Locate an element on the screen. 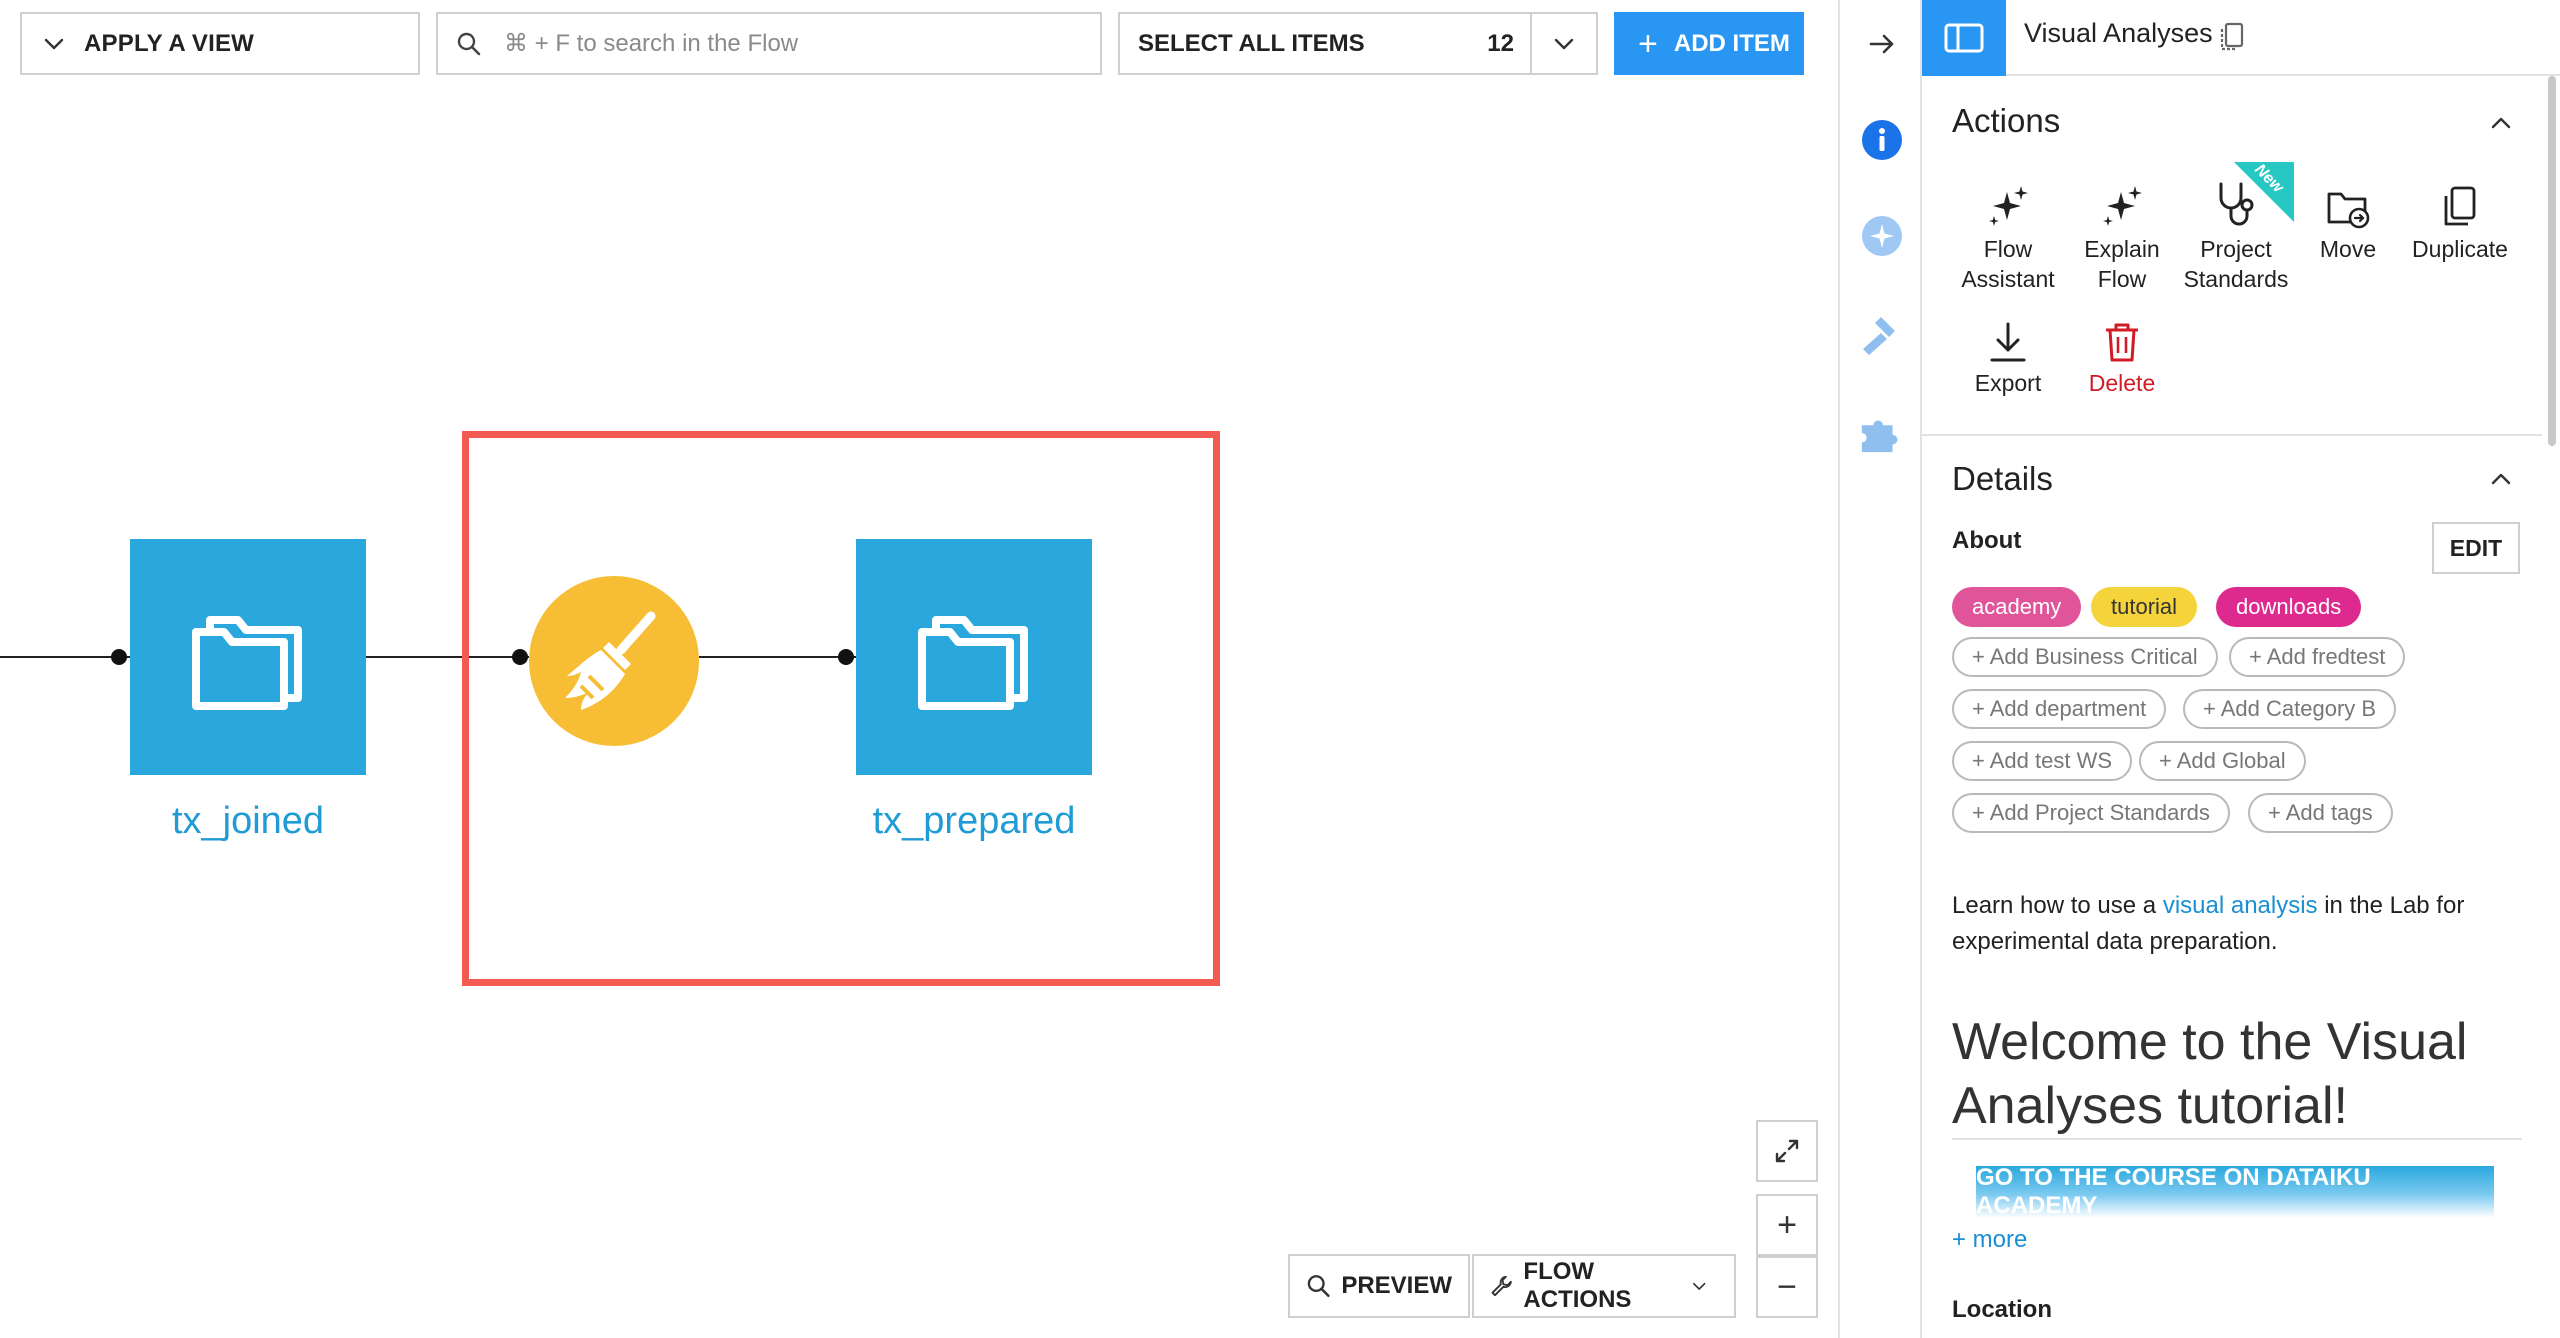 Image resolution: width=2560 pixels, height=1338 pixels. download-icon is located at coordinates (2008, 342).